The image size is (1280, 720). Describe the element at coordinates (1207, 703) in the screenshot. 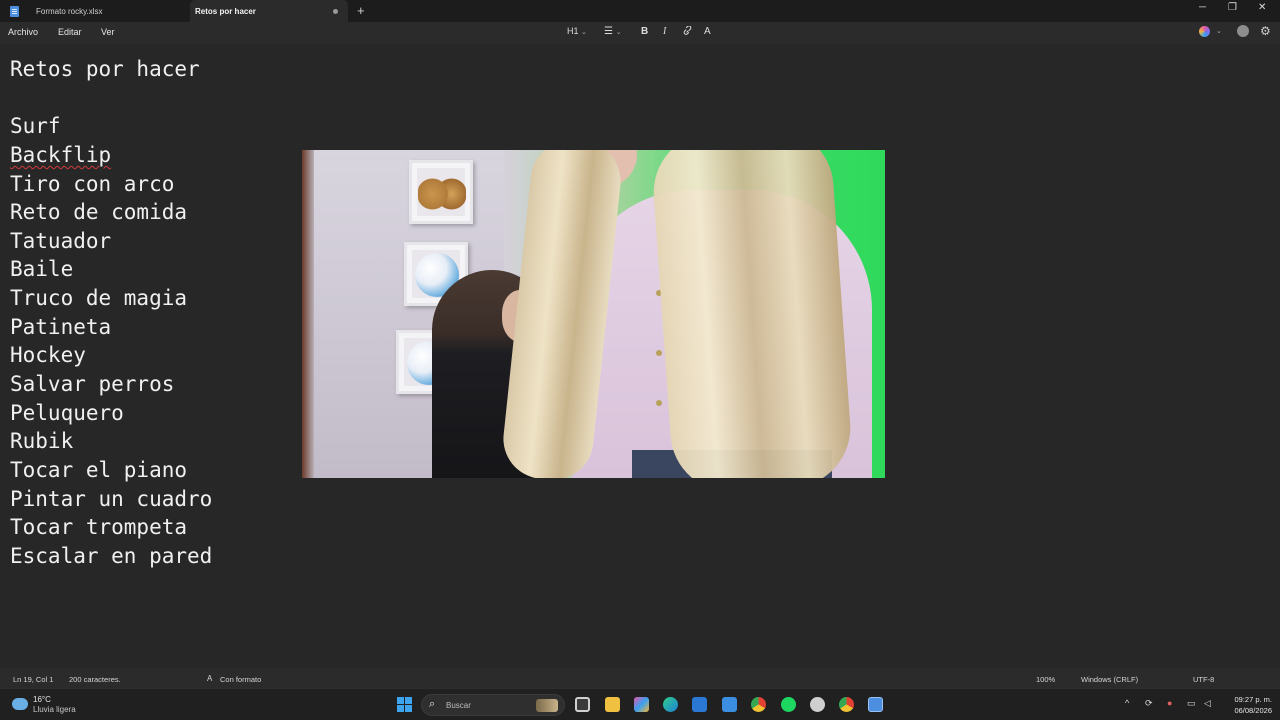

I see `volume-icon: ◁` at that location.